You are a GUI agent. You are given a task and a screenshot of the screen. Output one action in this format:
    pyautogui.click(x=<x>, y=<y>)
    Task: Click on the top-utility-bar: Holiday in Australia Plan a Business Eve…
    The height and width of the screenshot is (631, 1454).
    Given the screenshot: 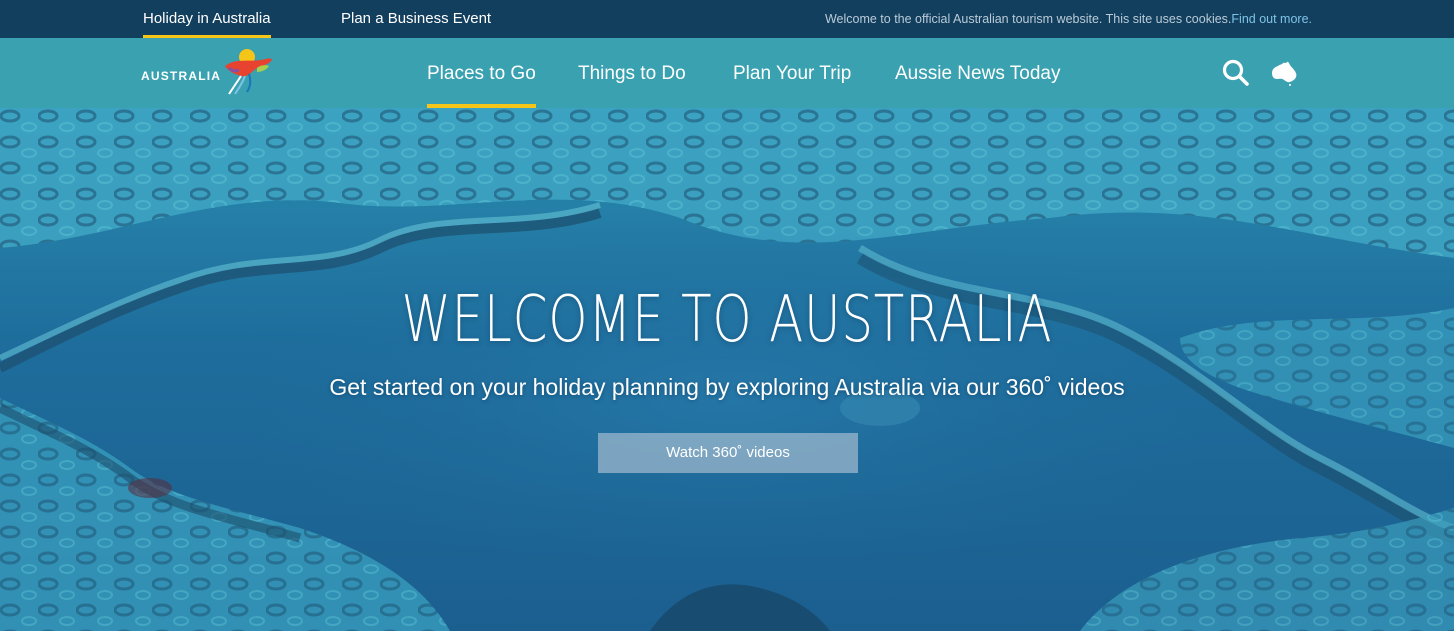 What is the action you would take?
    pyautogui.click(x=727, y=19)
    